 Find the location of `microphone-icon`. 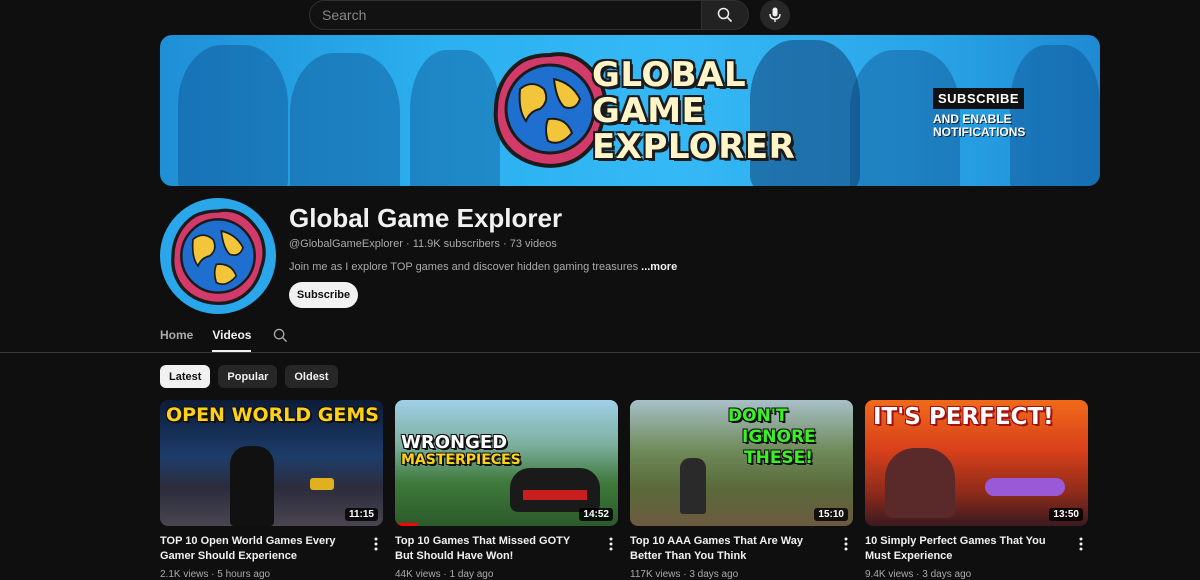

microphone-icon is located at coordinates (775, 14).